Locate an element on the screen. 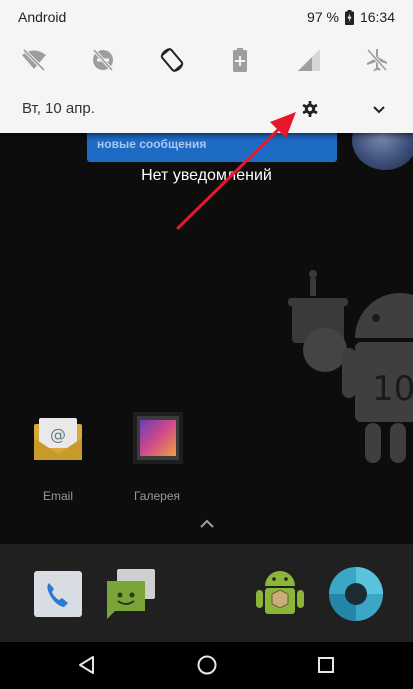 This screenshot has width=413, height=689. dock-messages is located at coordinates (132, 594).